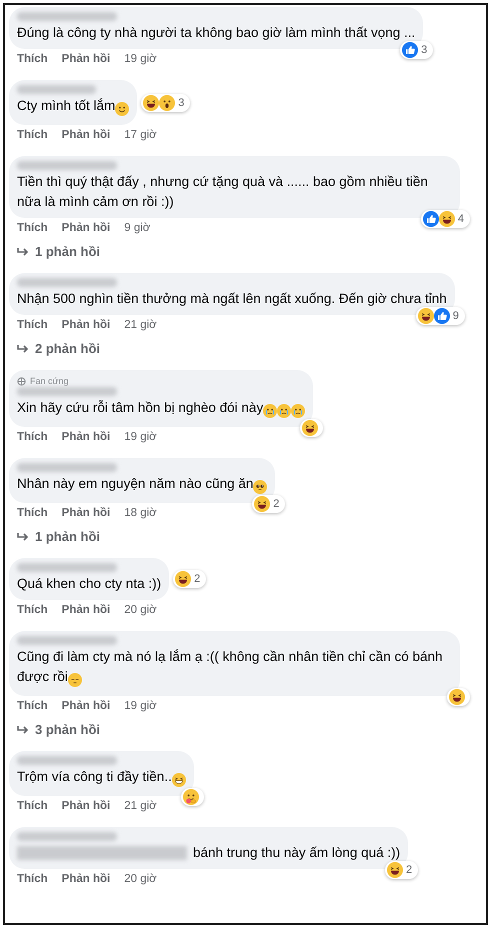 Image resolution: width=491 pixels, height=931 pixels. Describe the element at coordinates (223, 192) in the screenshot. I see `comment-text: Tiền thì quý thật đấy , nhưng cứ tặng quà và ...... bao gồm nhiều tiền nữa là mình cảm ơn rồi :))` at that location.